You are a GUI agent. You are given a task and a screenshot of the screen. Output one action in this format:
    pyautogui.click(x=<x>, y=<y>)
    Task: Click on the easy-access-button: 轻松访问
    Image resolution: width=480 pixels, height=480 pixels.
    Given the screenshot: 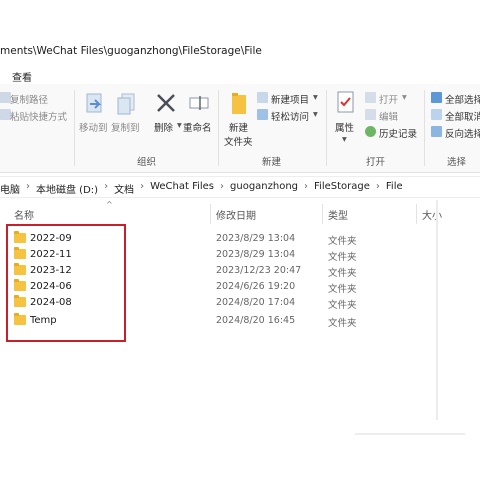 What is the action you would take?
    pyautogui.click(x=290, y=116)
    